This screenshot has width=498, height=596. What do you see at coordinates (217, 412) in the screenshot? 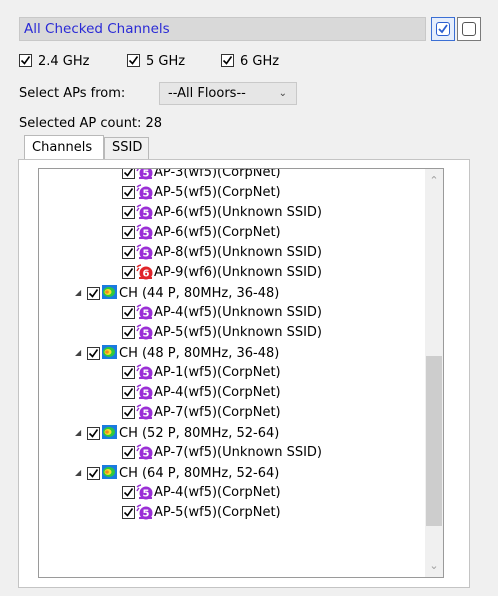
I see `ap-label: AP-7(wf5)(CorpNet)` at bounding box center [217, 412].